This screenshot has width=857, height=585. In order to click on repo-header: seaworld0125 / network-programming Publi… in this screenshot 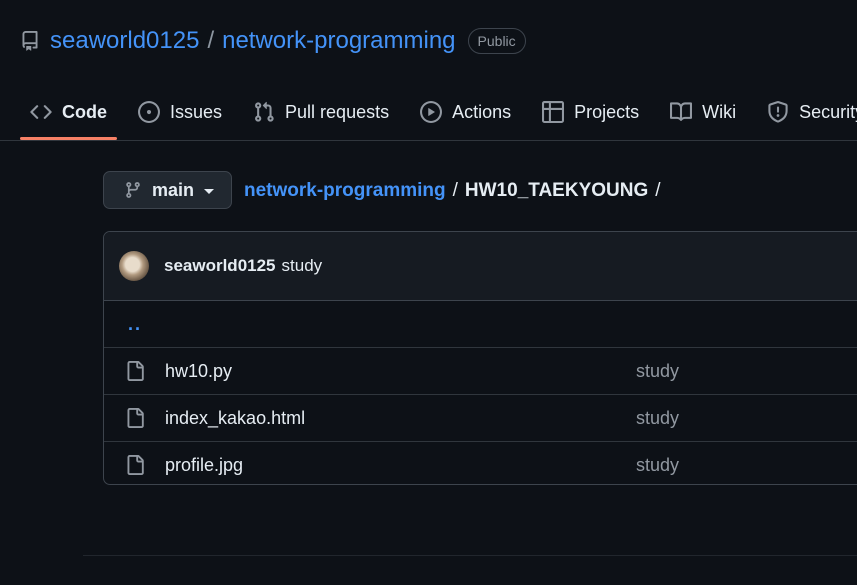, I will do `click(273, 41)`.